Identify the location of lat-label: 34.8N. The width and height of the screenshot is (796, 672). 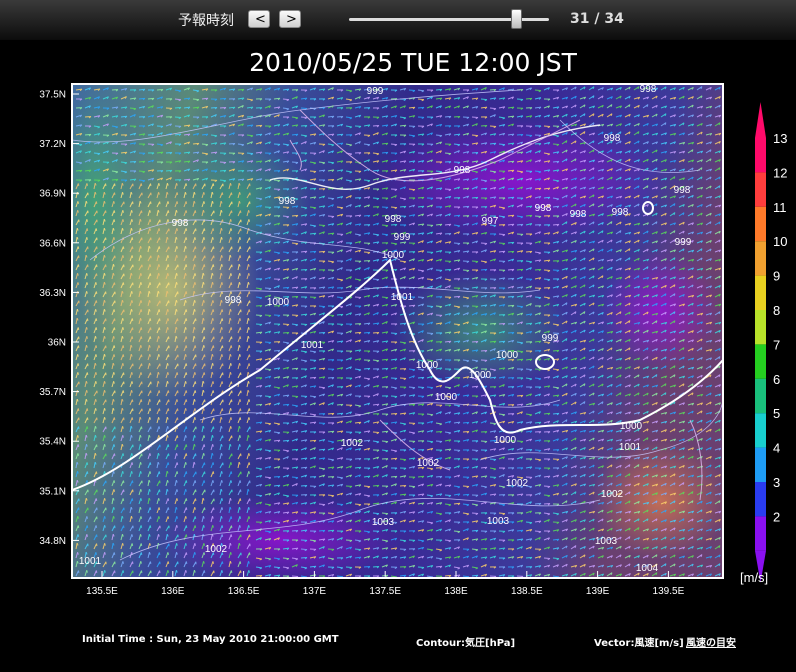
(52, 541).